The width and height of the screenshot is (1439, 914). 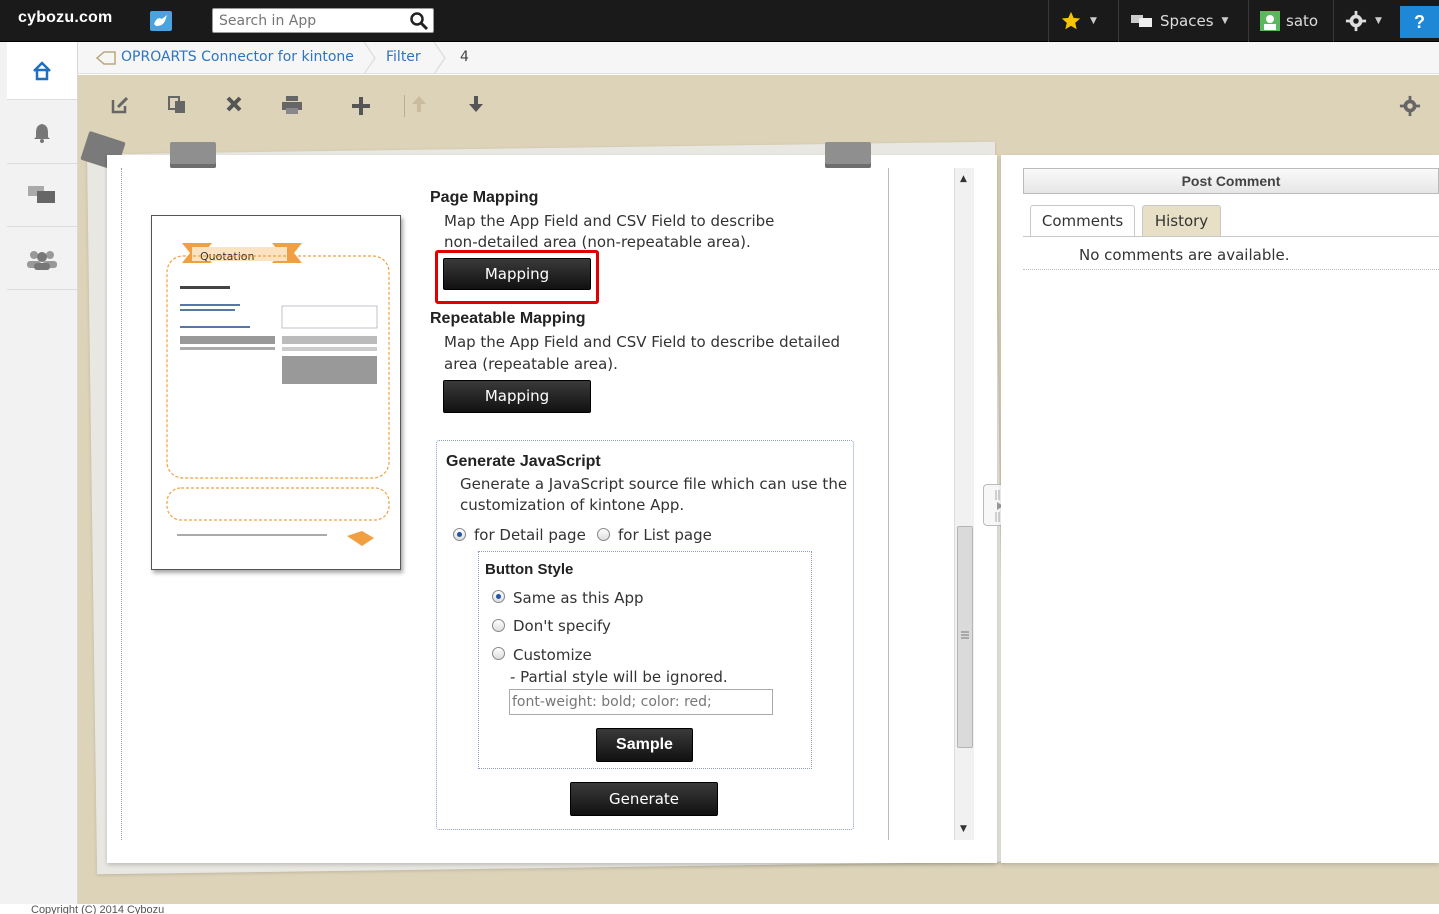 I want to click on content-scrollbar: ▲ ▼, so click(x=964, y=504).